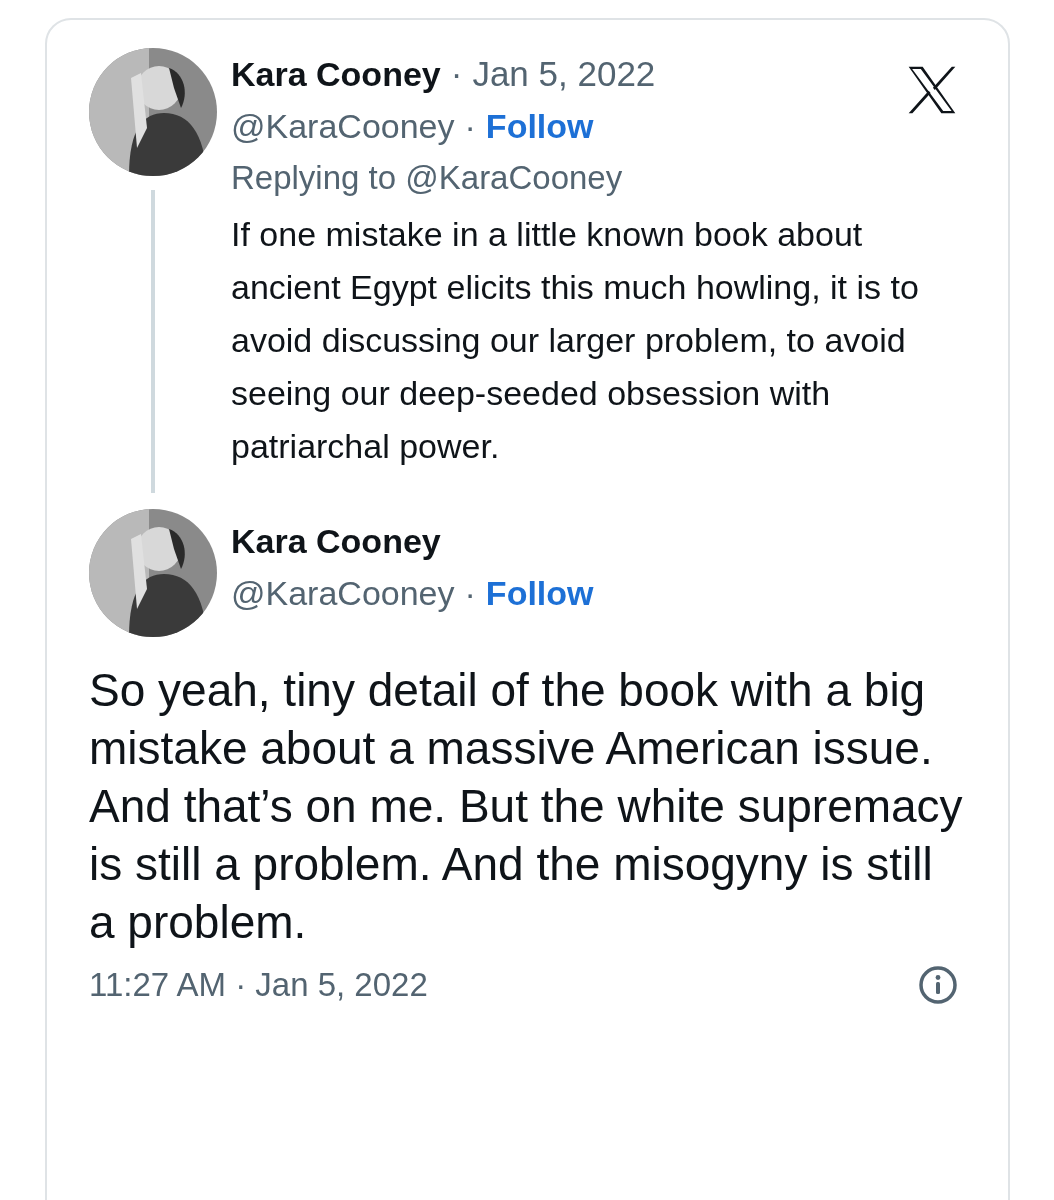 The height and width of the screenshot is (1200, 1054). Describe the element at coordinates (938, 985) in the screenshot. I see `info-icon` at that location.